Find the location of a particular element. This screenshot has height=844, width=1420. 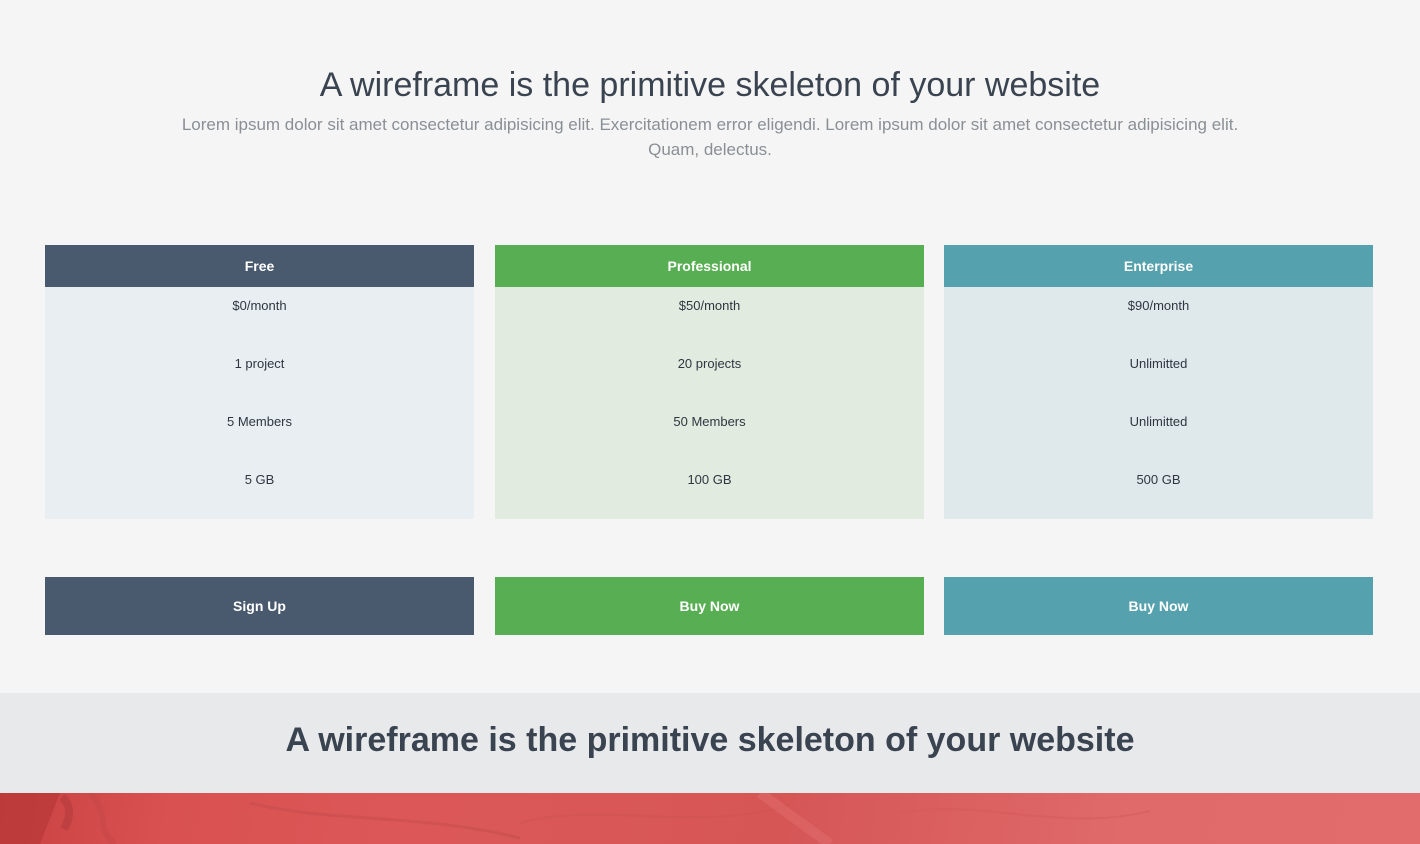

plan-name: Free is located at coordinates (259, 266).